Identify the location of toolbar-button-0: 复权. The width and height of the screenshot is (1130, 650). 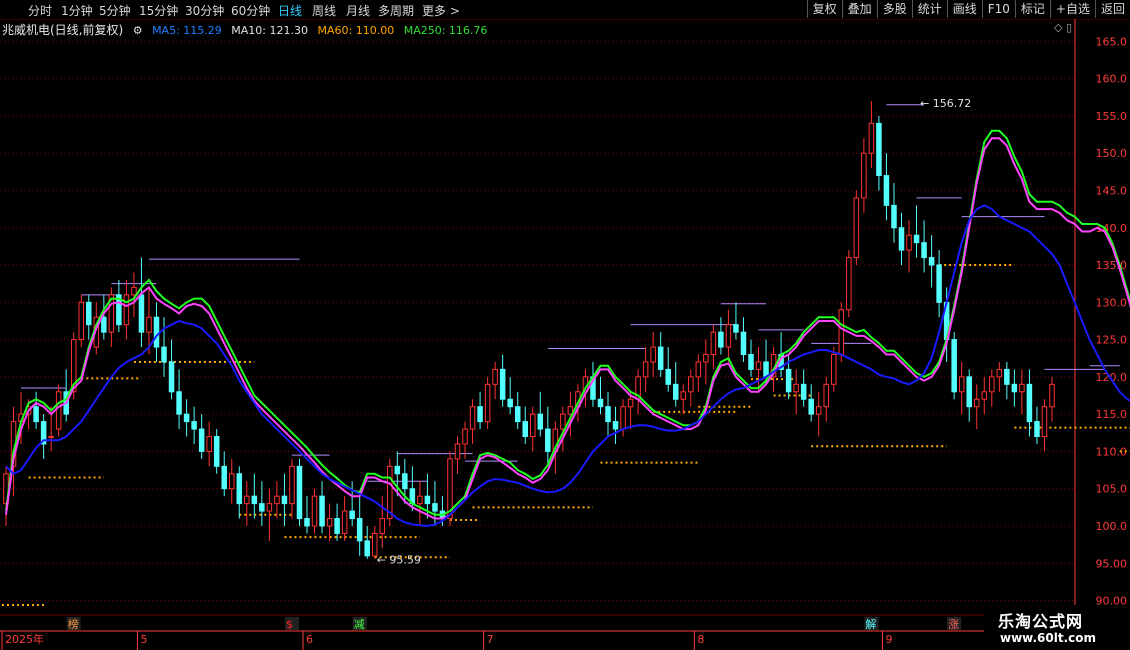
(824, 9).